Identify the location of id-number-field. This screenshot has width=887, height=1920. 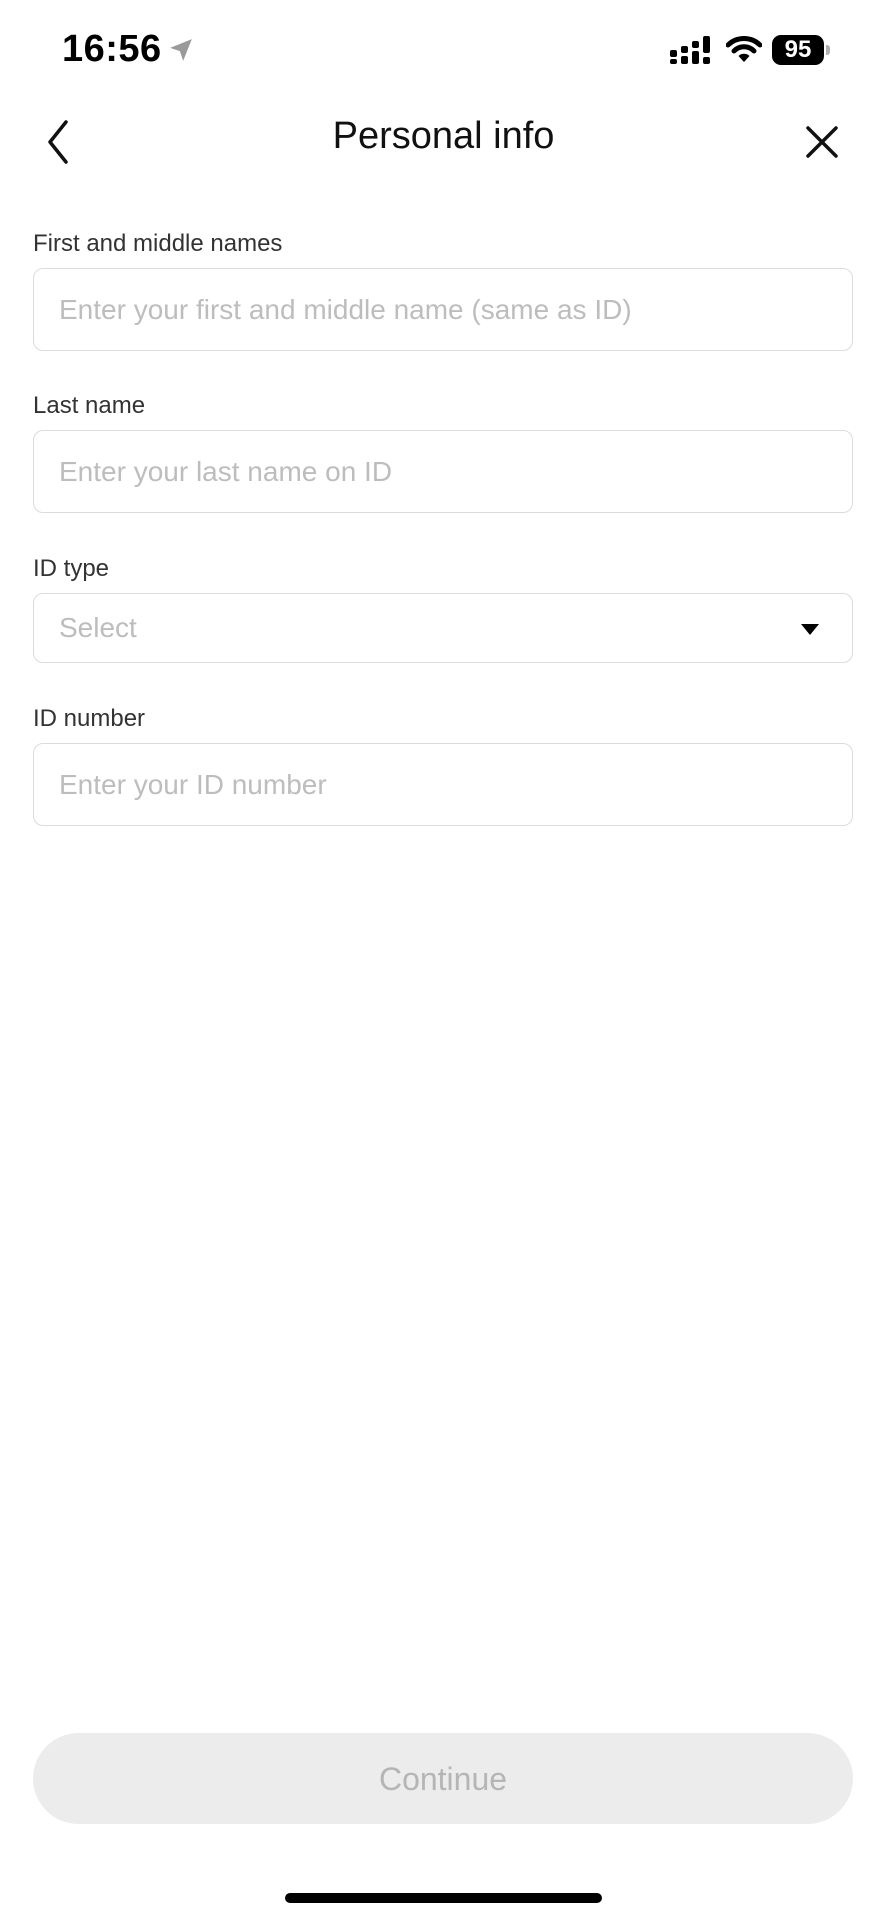
(443, 784).